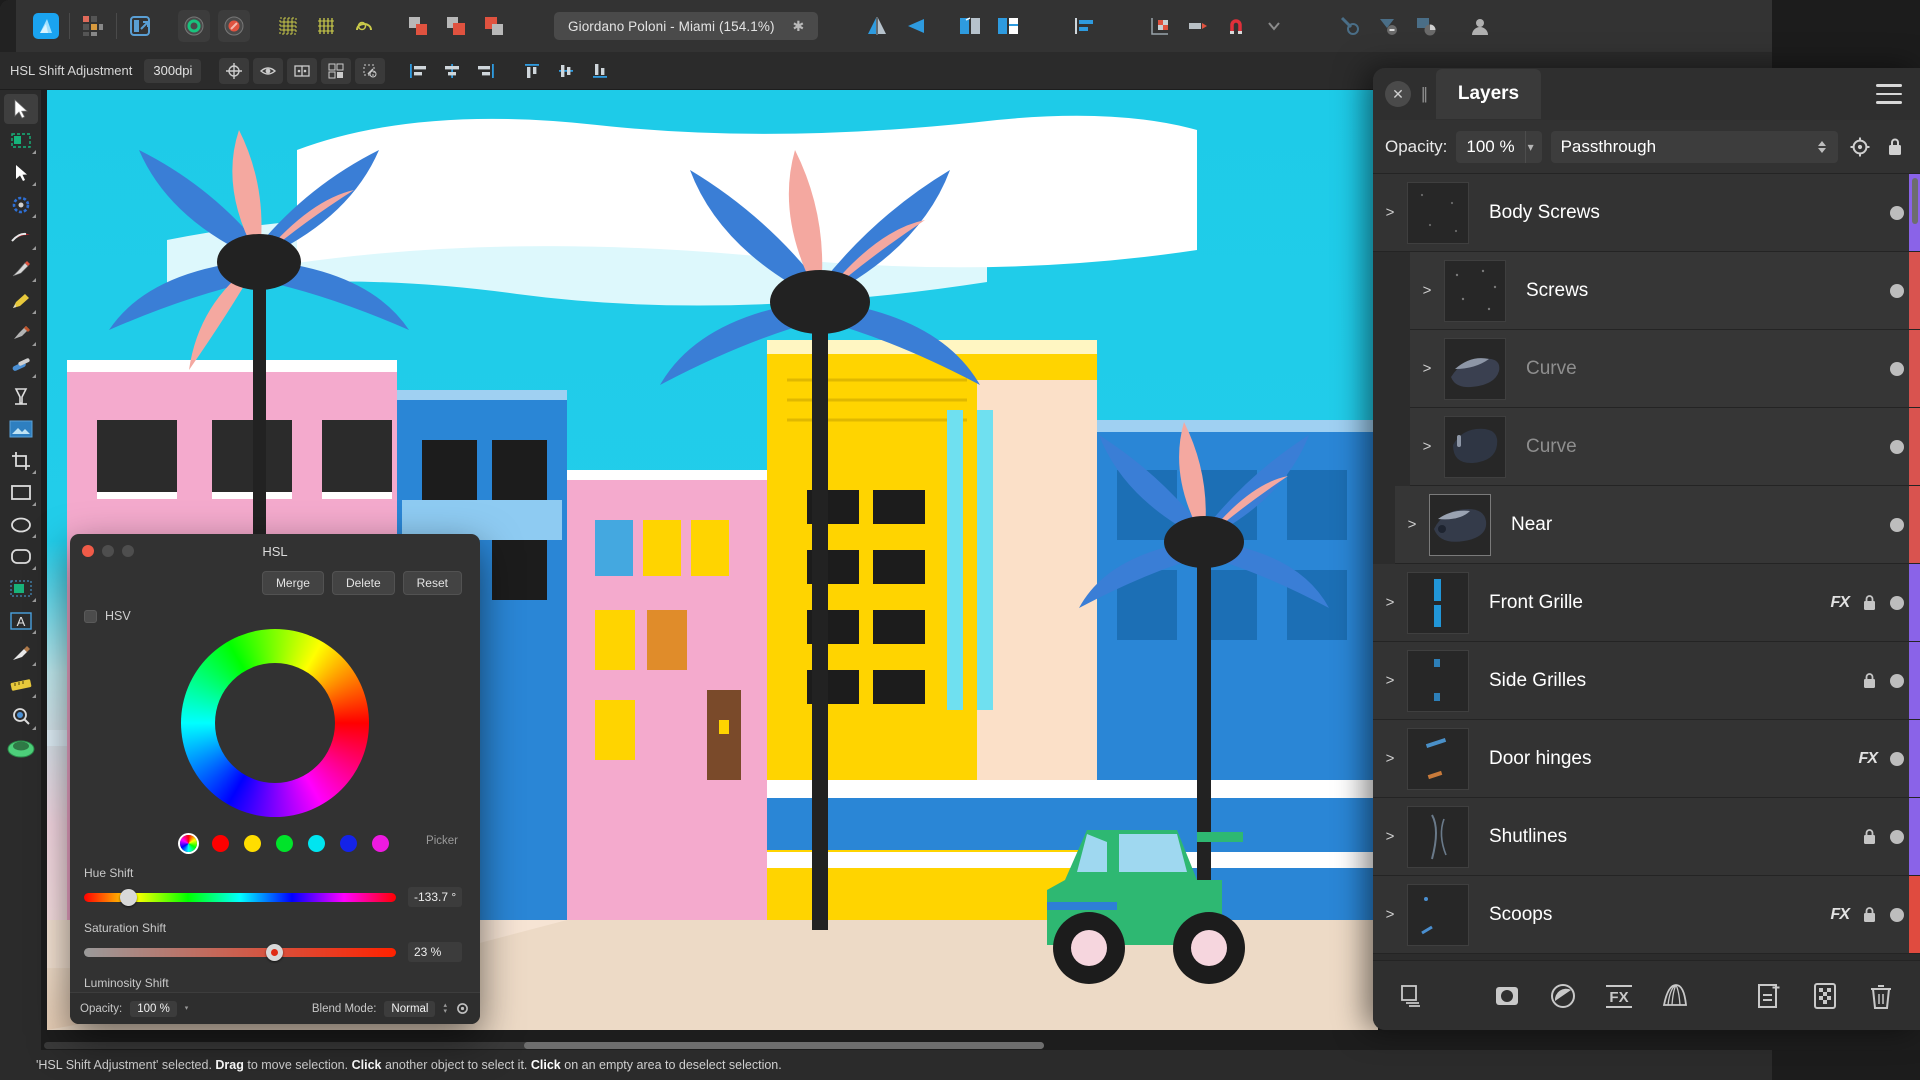 The width and height of the screenshot is (1920, 1080). I want to click on table-row: > Side Grilles, so click(1646, 681).